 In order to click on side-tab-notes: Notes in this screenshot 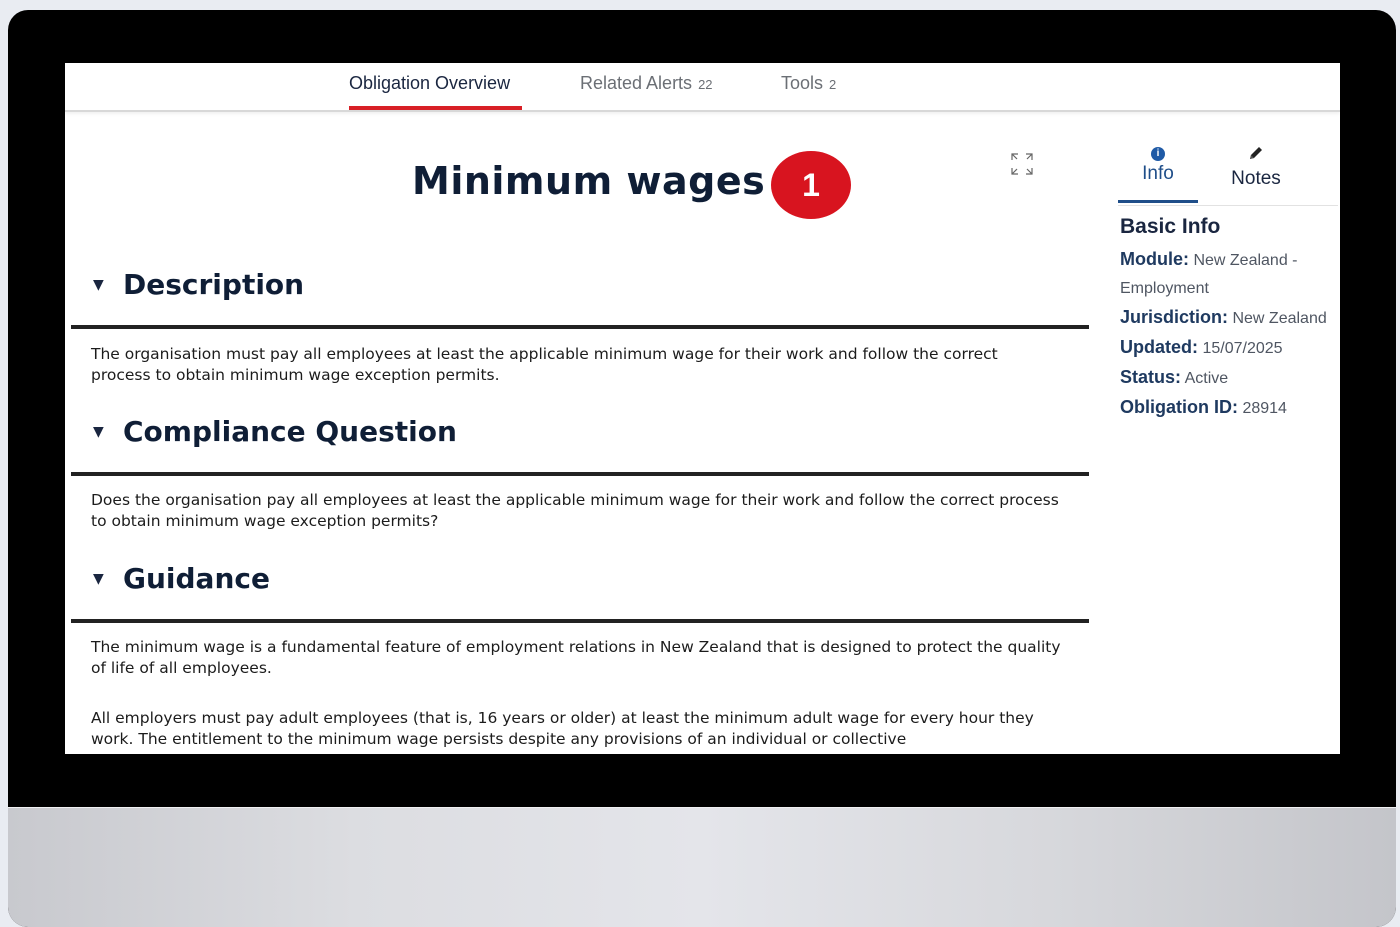, I will do `click(1256, 166)`.